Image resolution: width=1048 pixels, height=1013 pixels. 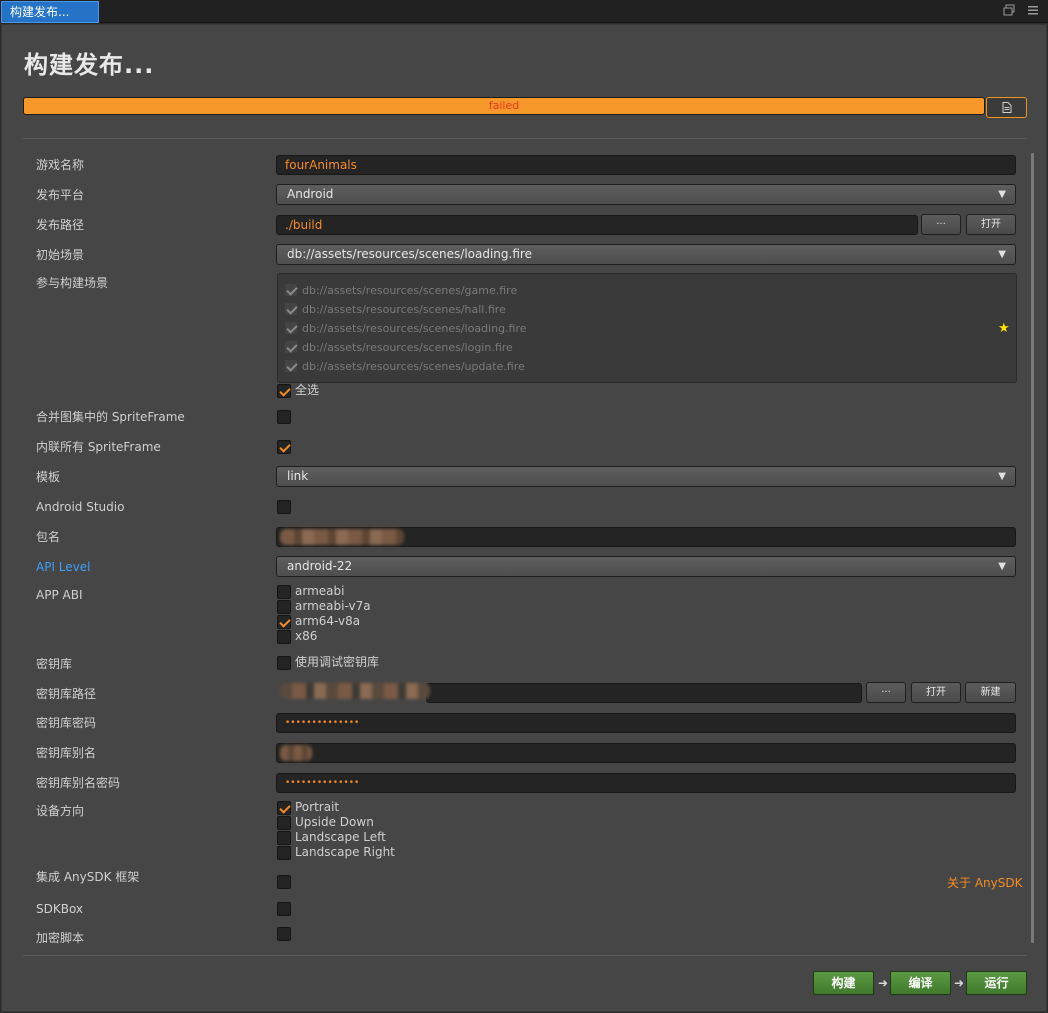 I want to click on select-all-row: 全选, so click(x=298, y=390).